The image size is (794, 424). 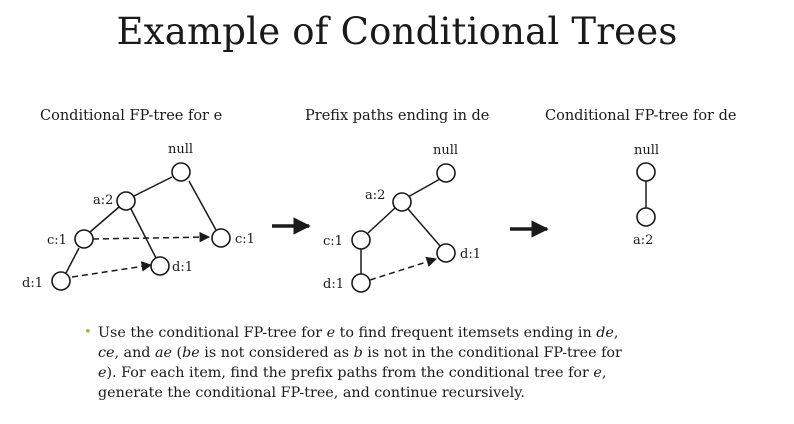 I want to click on label2-c: c:1, so click(x=333, y=241).